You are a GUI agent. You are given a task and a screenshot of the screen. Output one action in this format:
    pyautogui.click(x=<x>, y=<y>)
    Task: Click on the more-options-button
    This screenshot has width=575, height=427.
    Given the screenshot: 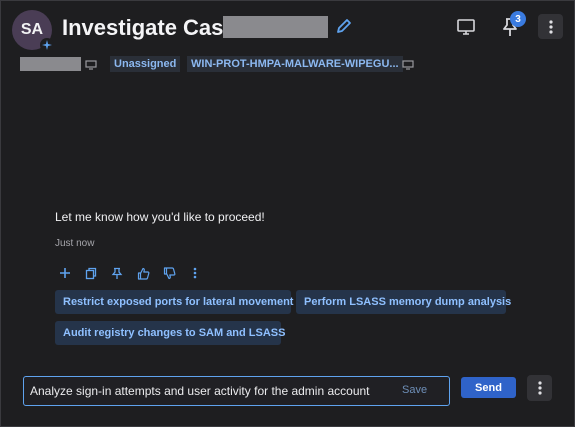 What is the action you would take?
    pyautogui.click(x=550, y=26)
    